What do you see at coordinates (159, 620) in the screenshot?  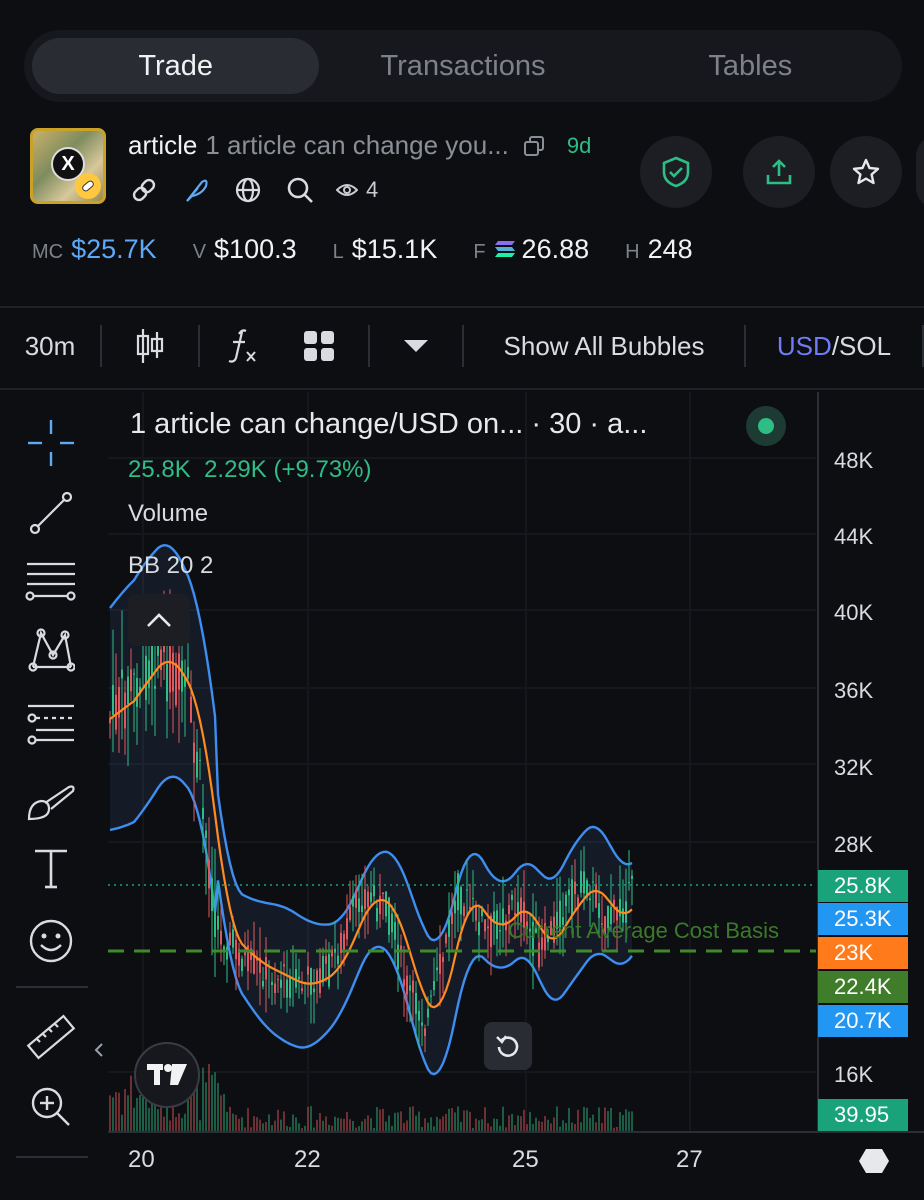 I see `collapse-legend-button` at bounding box center [159, 620].